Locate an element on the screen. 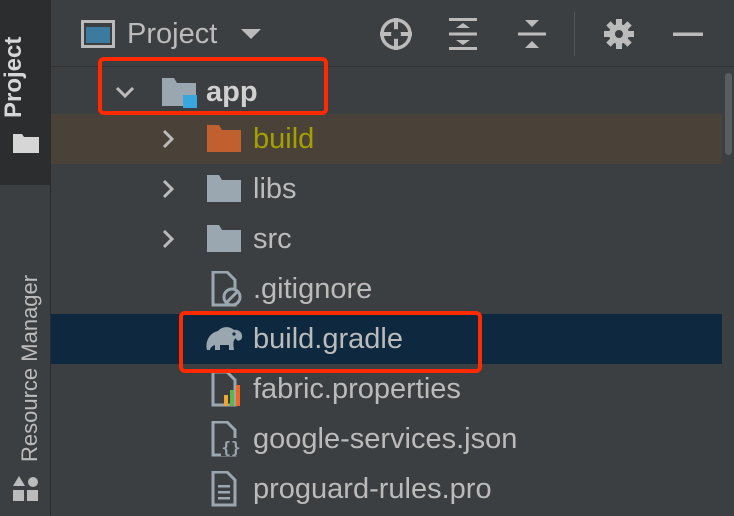 This screenshot has height=516, width=734. expand-all-button is located at coordinates (463, 34).